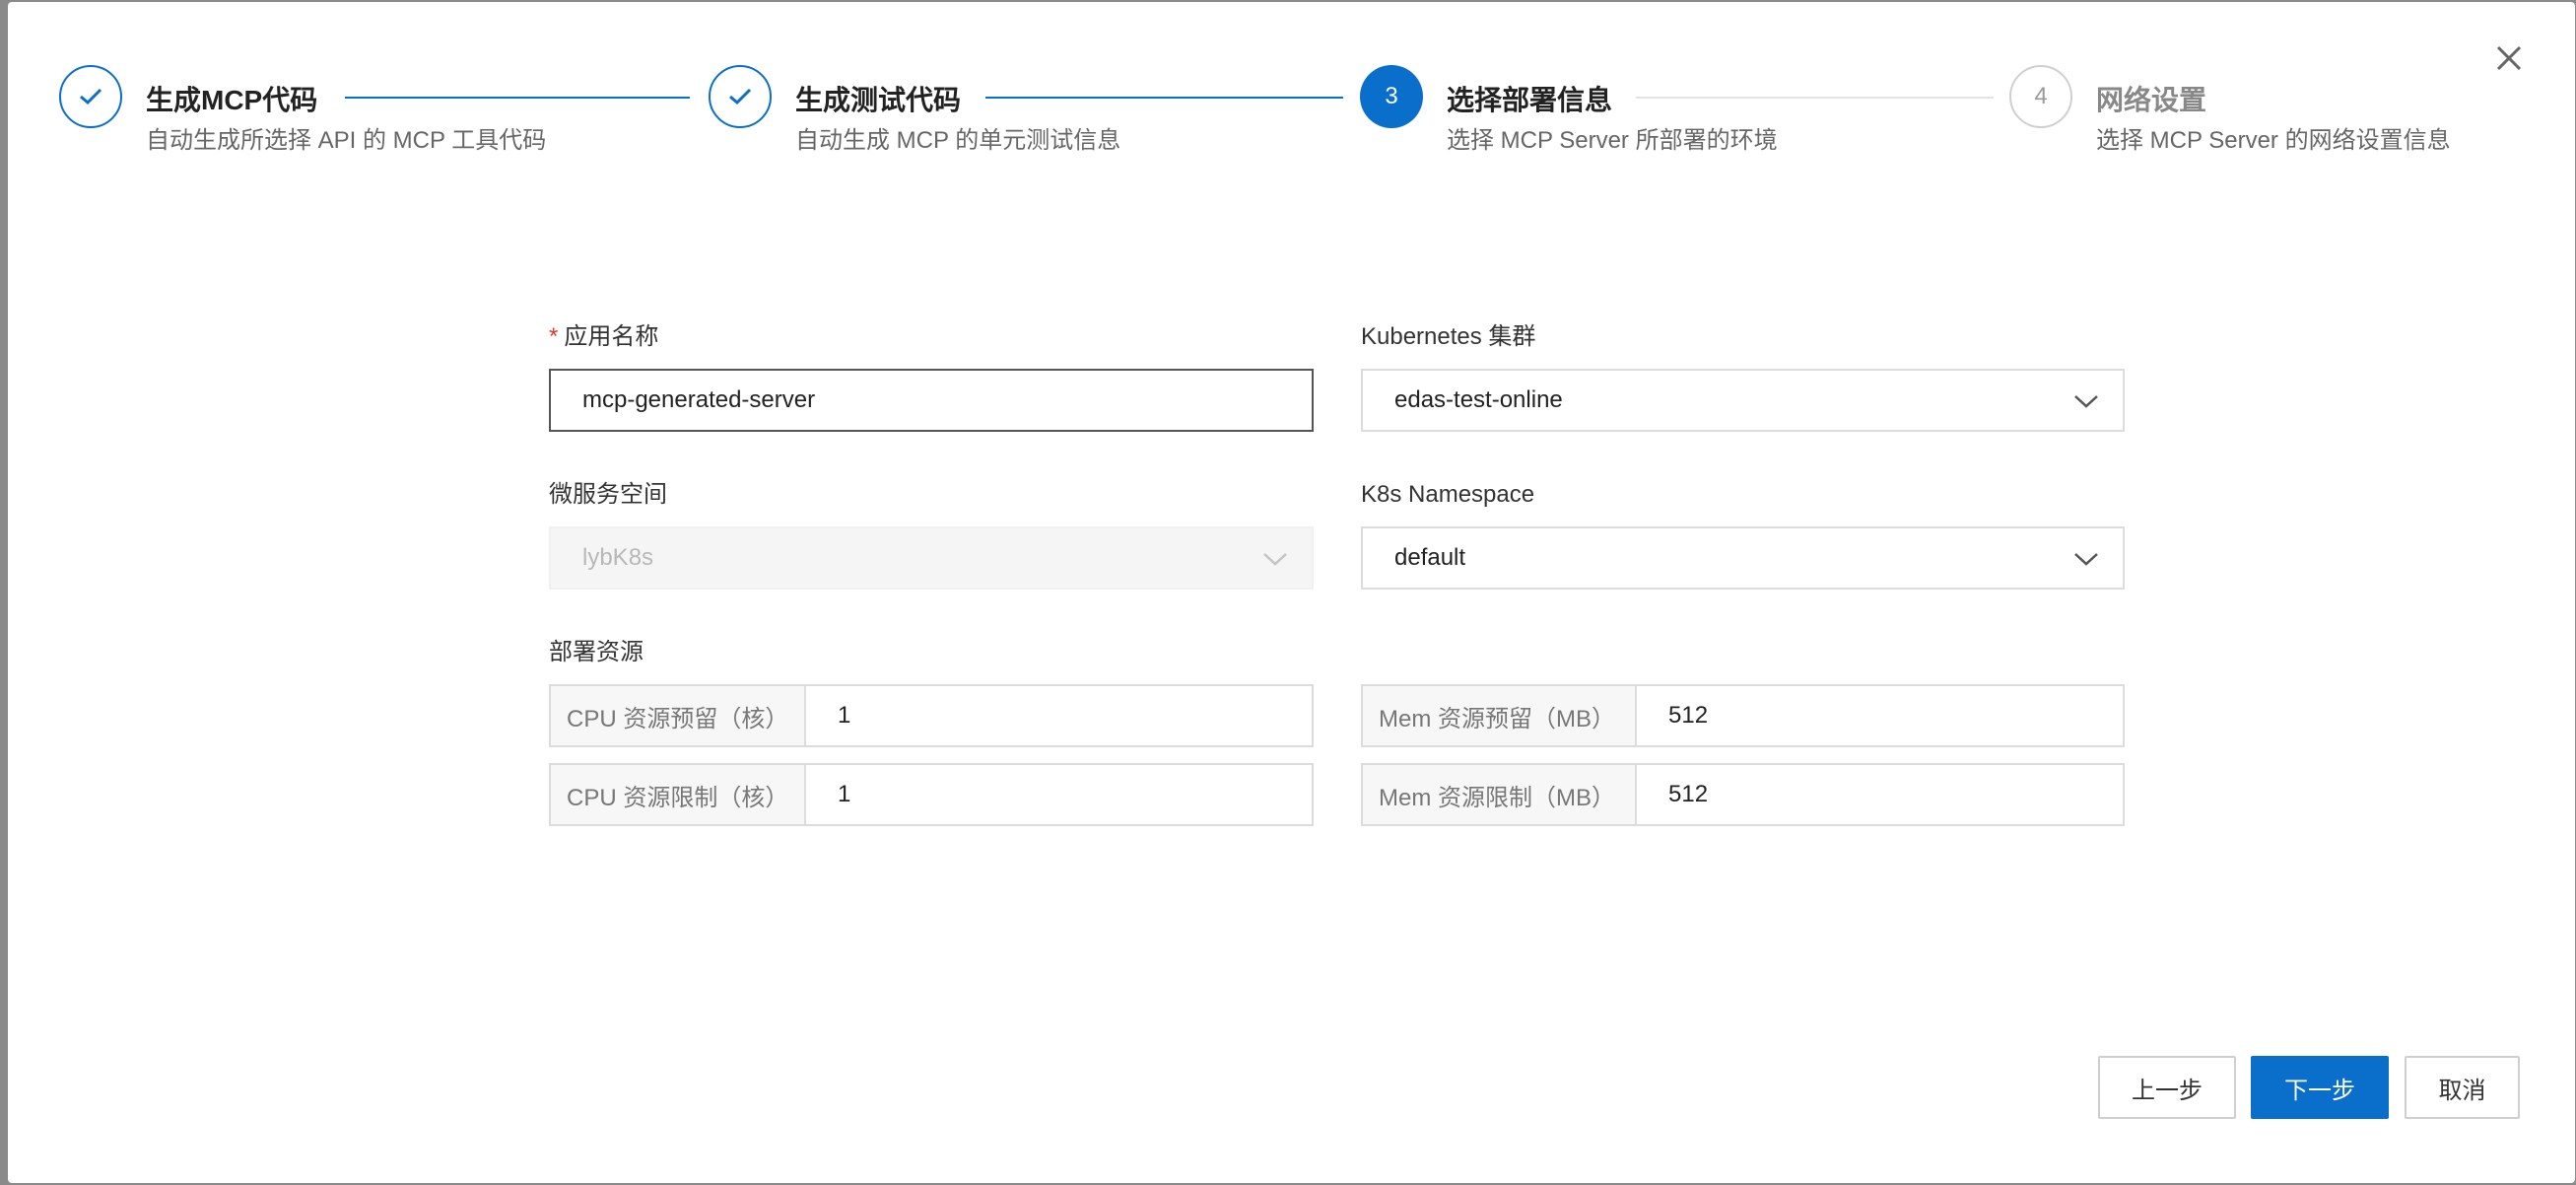 Image resolution: width=2576 pixels, height=1185 pixels. I want to click on cpu-limit-input: 1, so click(1059, 795).